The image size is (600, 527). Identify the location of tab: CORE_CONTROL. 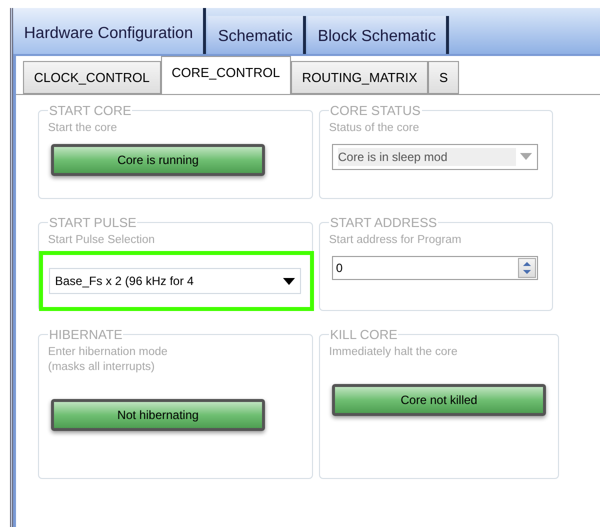
(225, 75).